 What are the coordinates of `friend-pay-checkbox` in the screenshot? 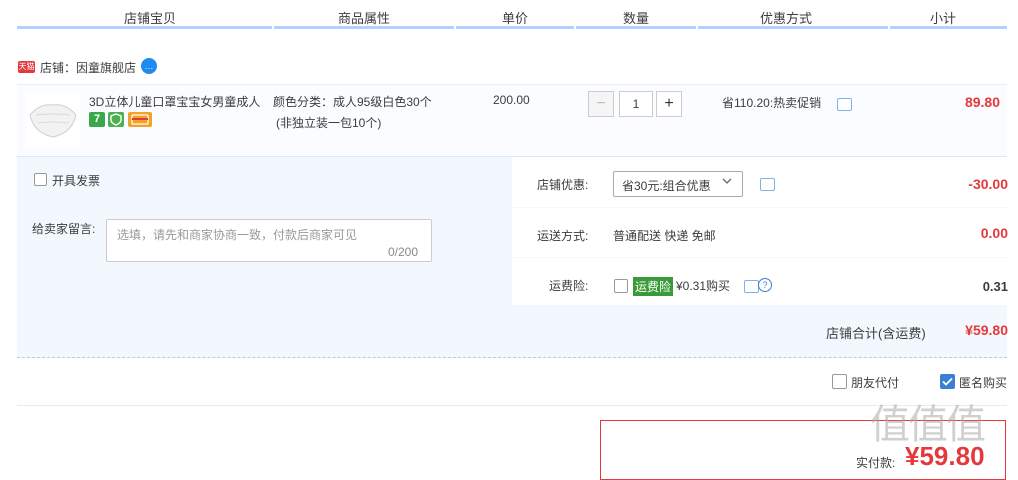 It's located at (839, 381).